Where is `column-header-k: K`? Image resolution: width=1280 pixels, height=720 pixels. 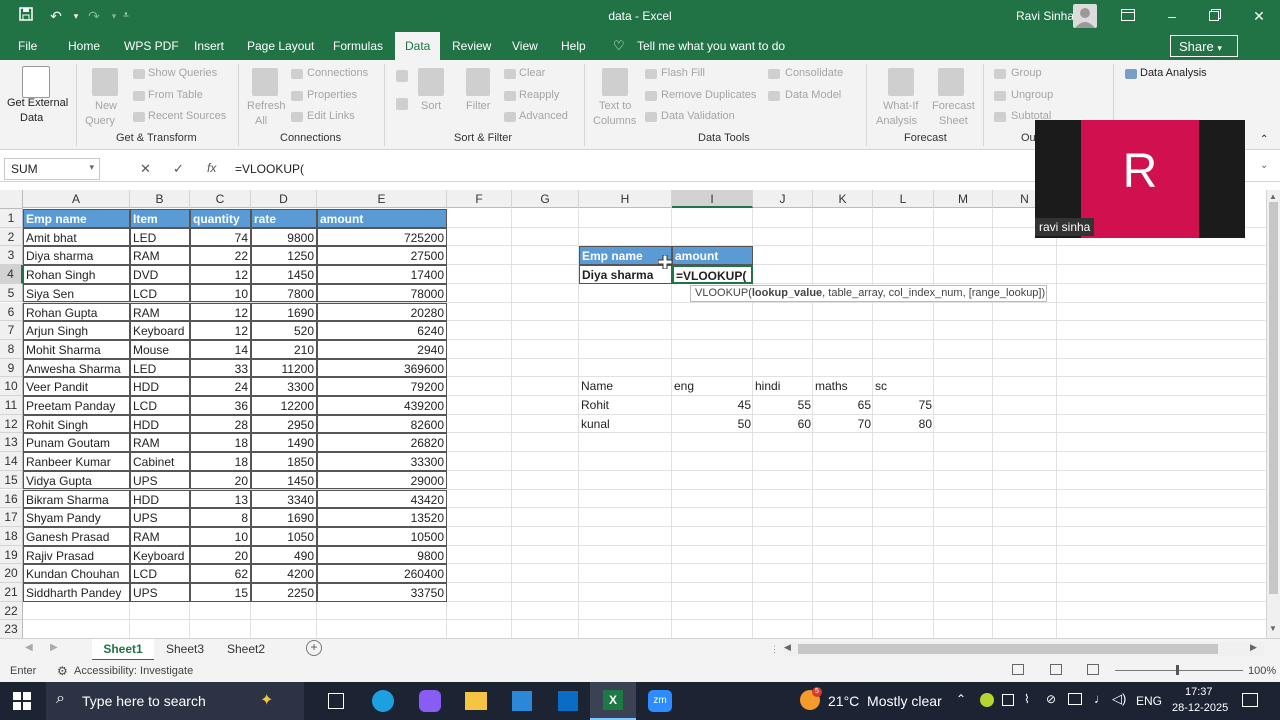 column-header-k: K is located at coordinates (843, 199).